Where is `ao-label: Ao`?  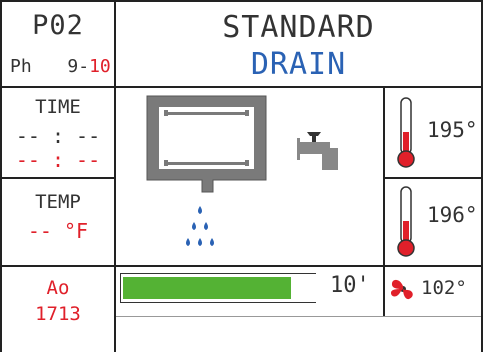 ao-label: Ao is located at coordinates (58, 288).